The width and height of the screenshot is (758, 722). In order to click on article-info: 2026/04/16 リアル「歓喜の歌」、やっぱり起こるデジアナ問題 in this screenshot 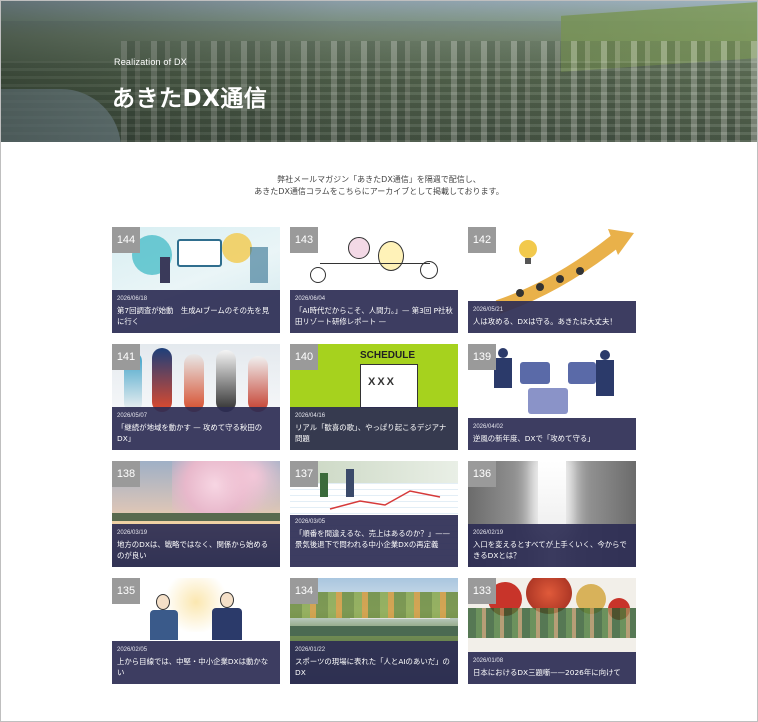, I will do `click(374, 428)`.